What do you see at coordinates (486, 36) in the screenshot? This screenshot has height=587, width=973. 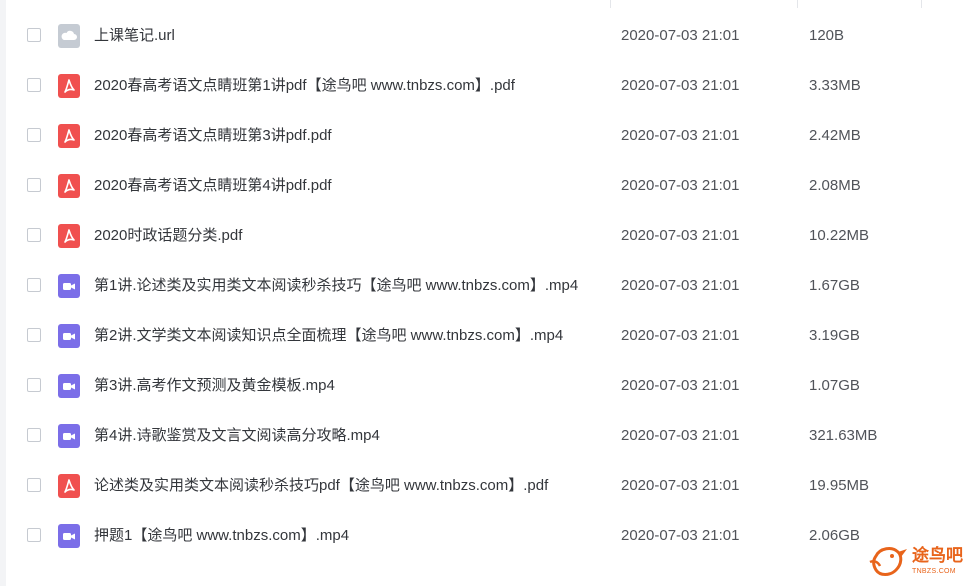 I see `file-row: 上课笔记.url 2020-07-03 21:01 120B` at bounding box center [486, 36].